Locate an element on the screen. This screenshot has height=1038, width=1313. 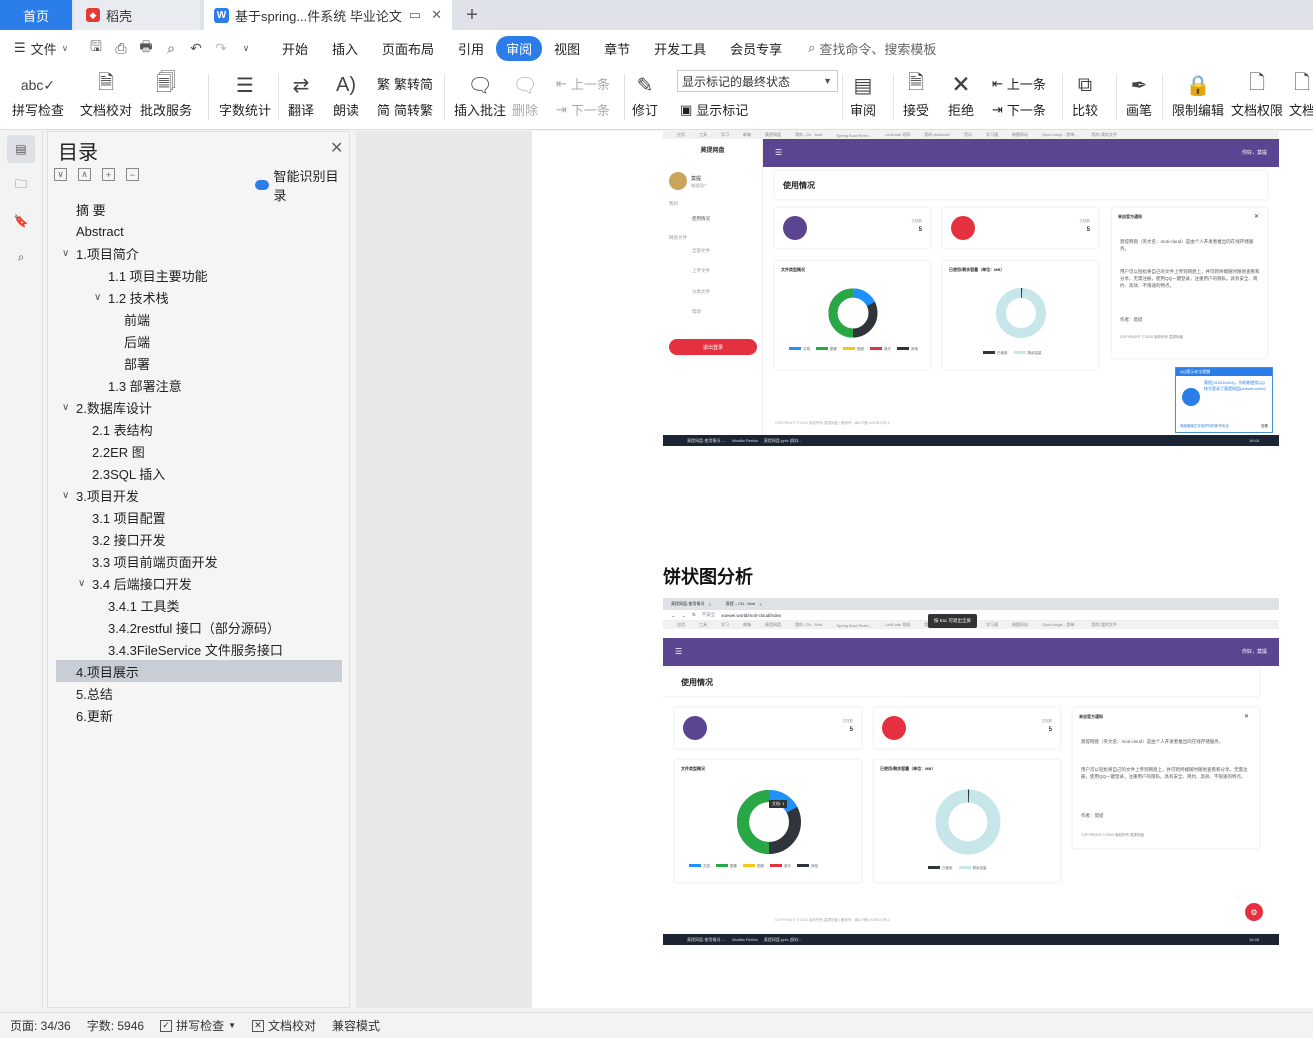
undo-icon: ↶ is located at coordinates (196, 48).